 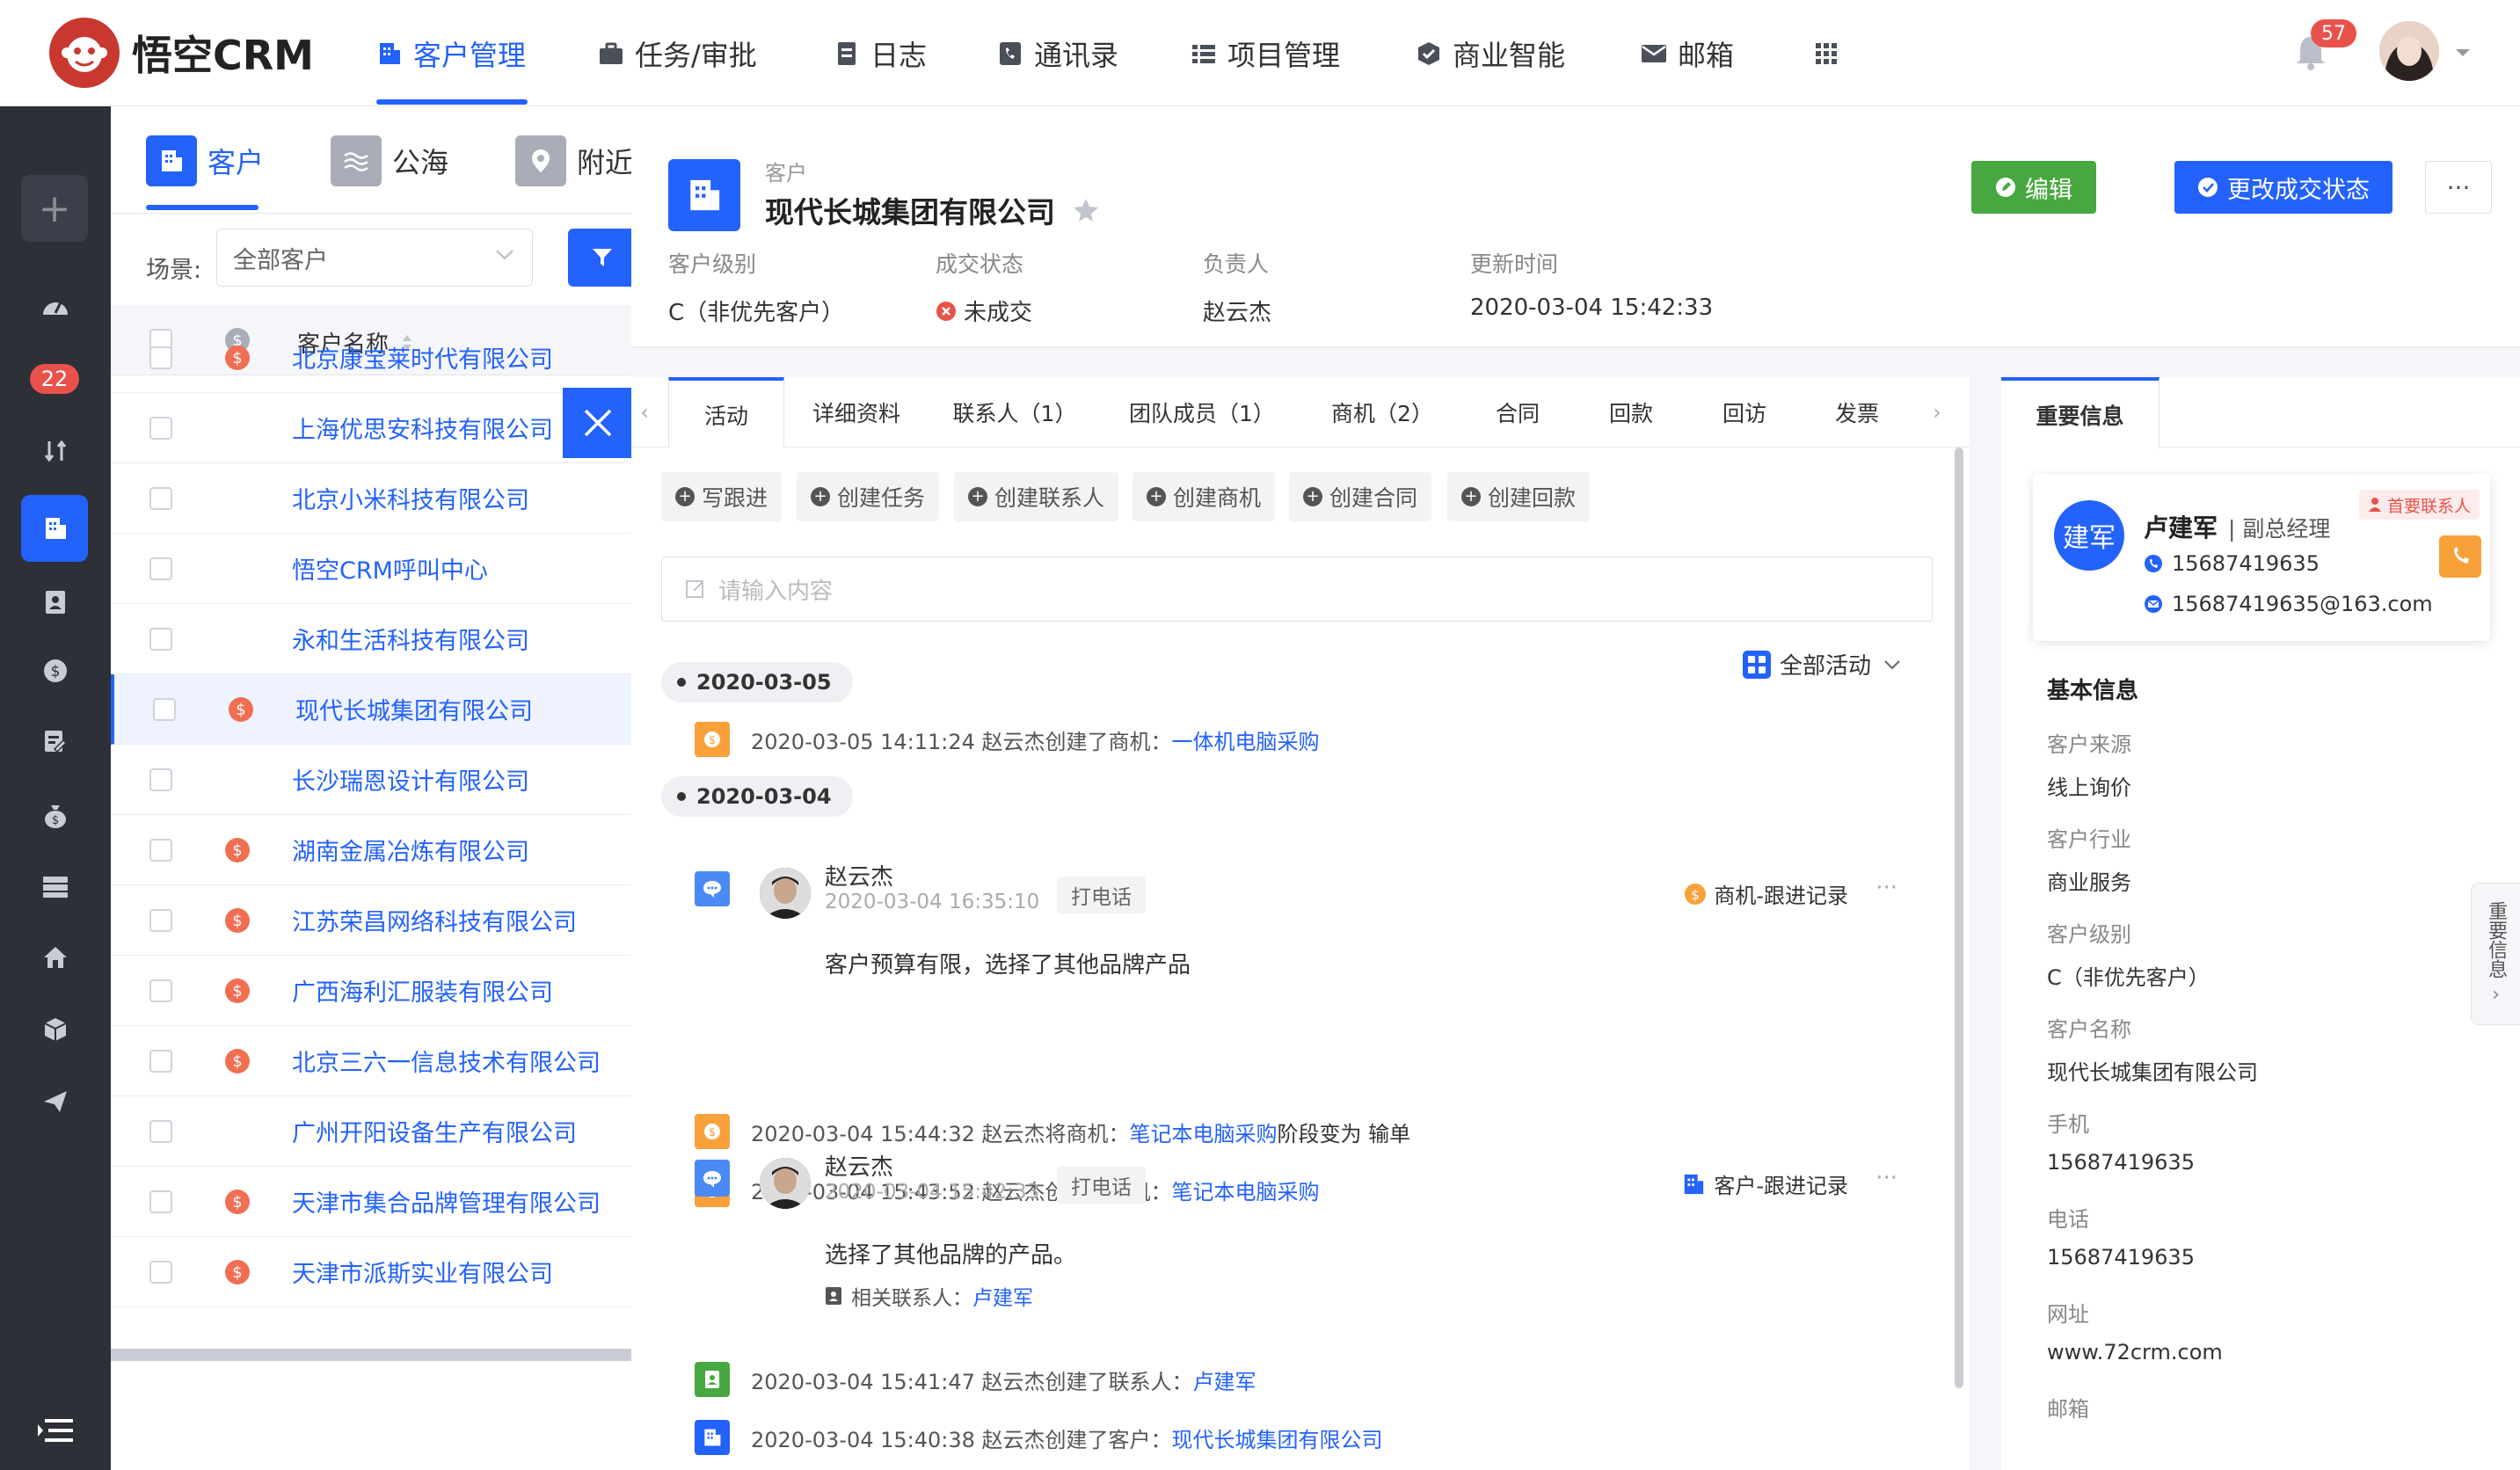 What do you see at coordinates (1277, 1438) in the screenshot?
I see `event-link: 现代长城集团有限公司` at bounding box center [1277, 1438].